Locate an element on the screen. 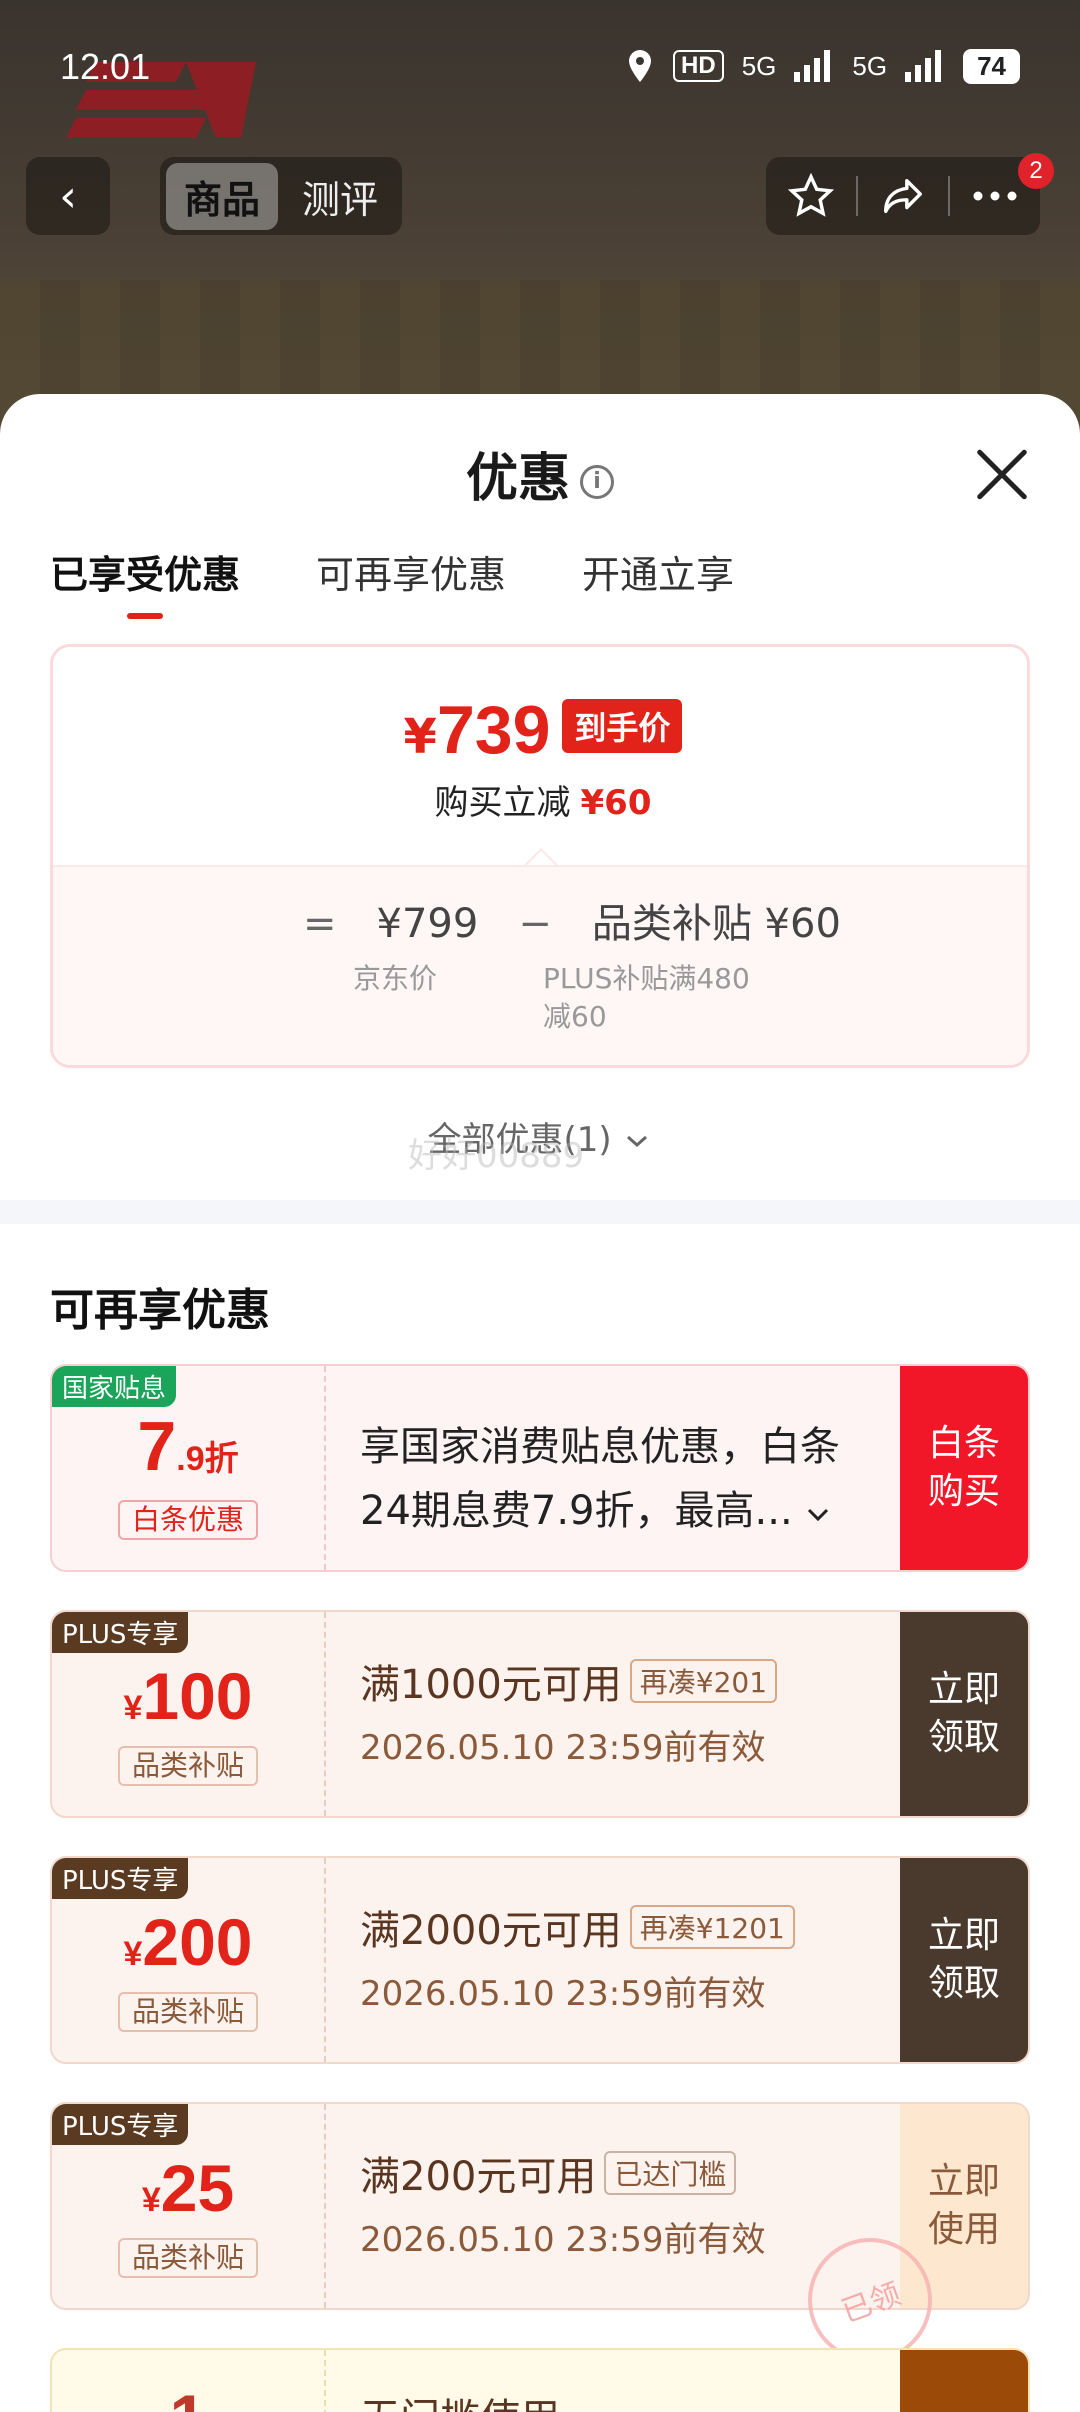  network-5g-1: 5G is located at coordinates (759, 65).